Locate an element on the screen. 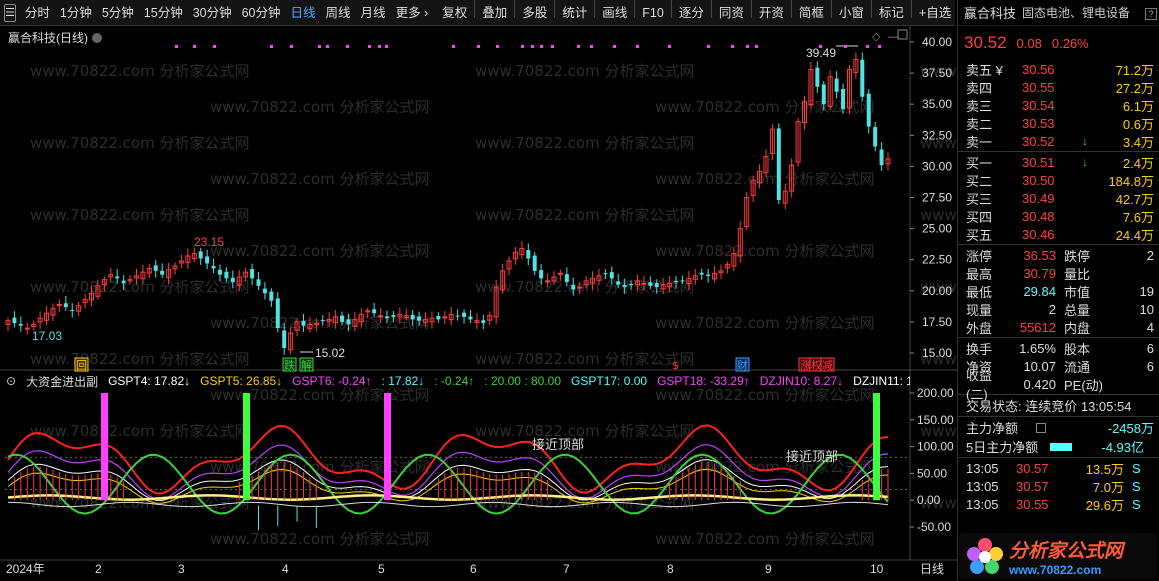  start-price-label: 17.03 is located at coordinates (47, 336).